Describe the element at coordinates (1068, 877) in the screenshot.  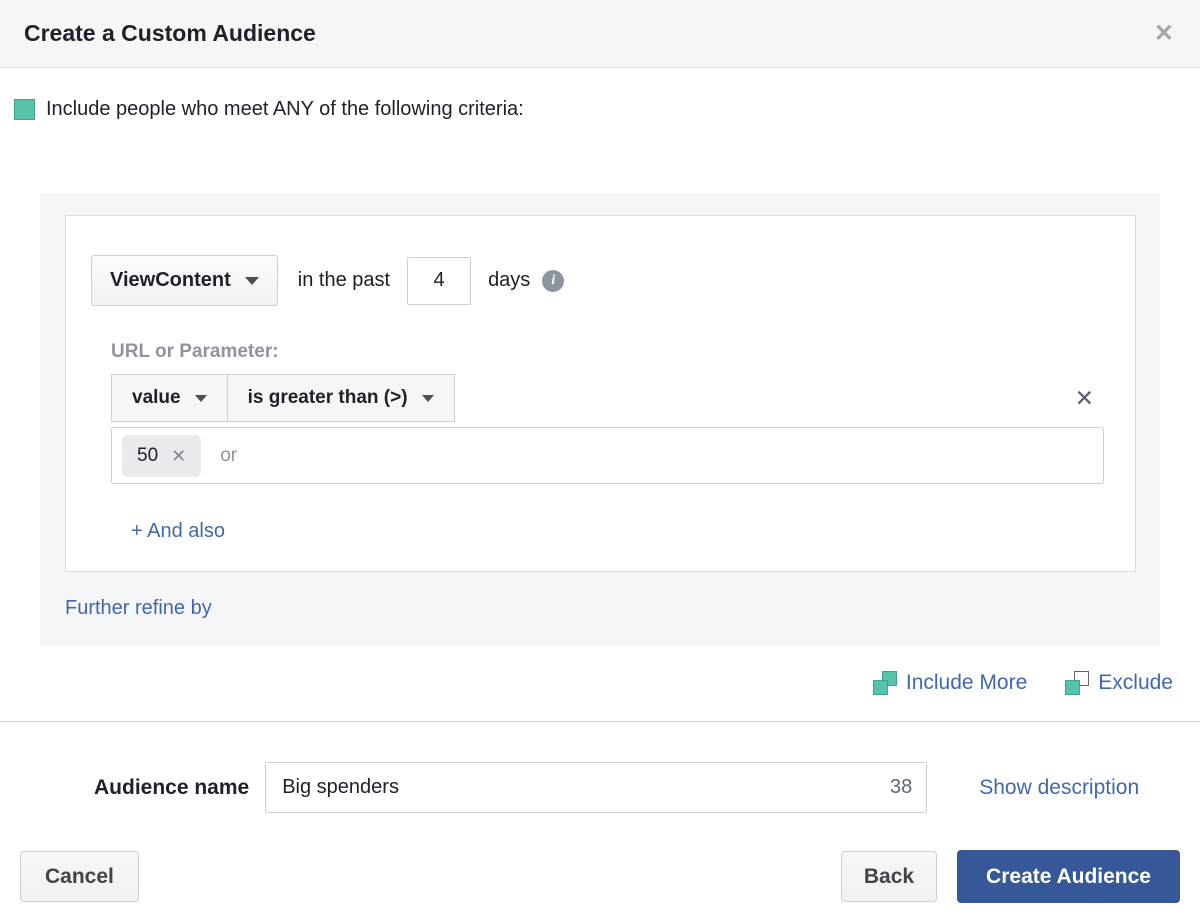
I see `create-audience-button: Create Audience` at that location.